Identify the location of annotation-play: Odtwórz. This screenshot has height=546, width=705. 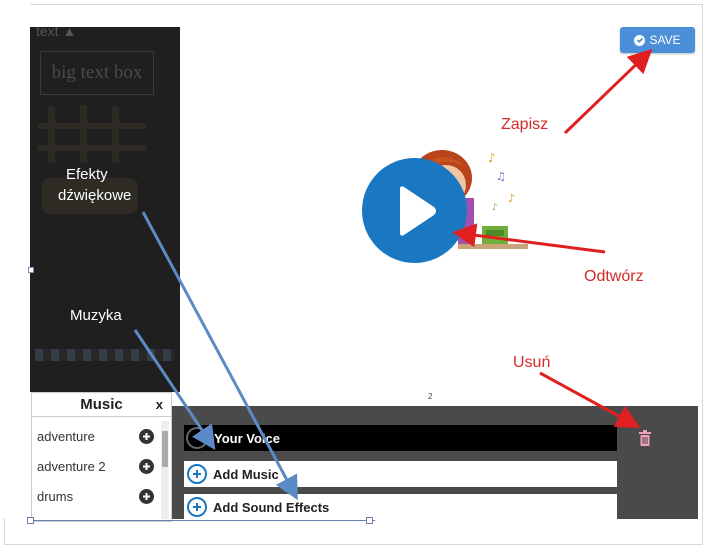
(614, 276).